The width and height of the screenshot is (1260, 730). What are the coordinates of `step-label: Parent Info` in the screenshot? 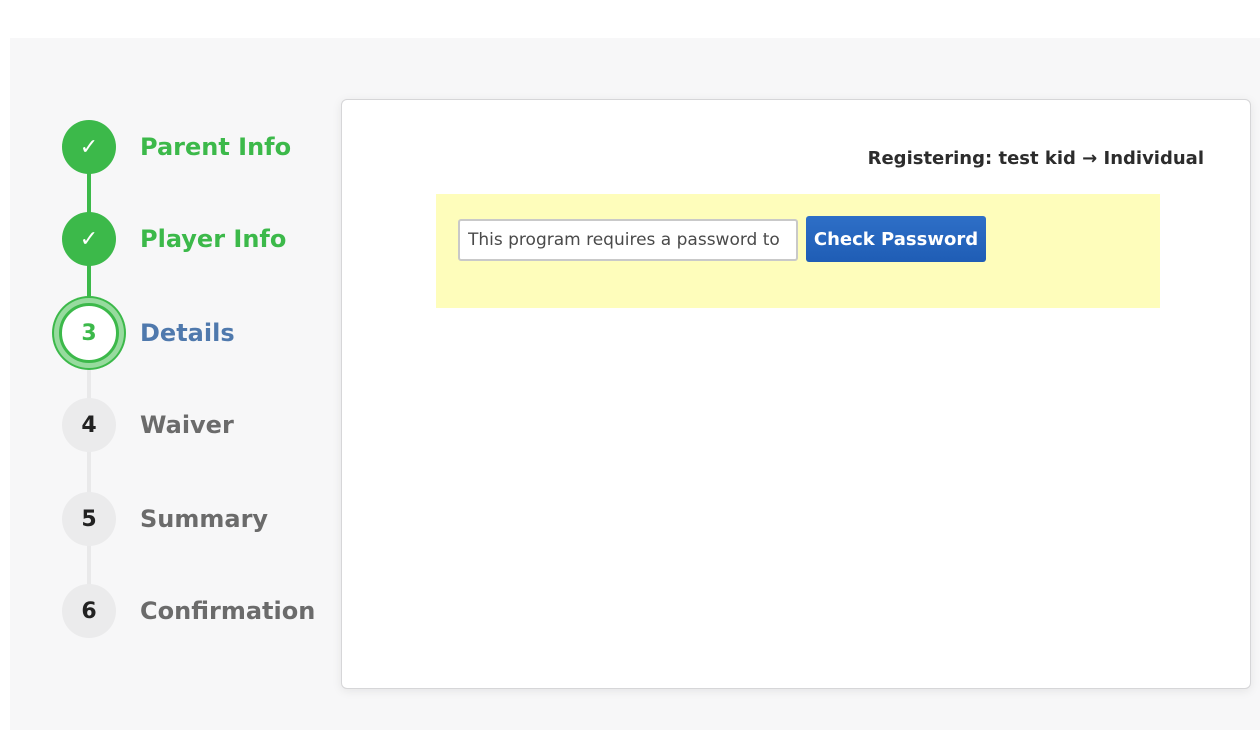 It's located at (216, 147).